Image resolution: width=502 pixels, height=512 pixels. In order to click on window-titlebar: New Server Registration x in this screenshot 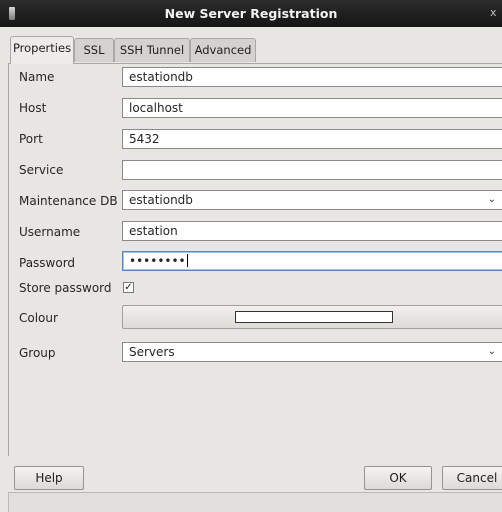, I will do `click(251, 13)`.